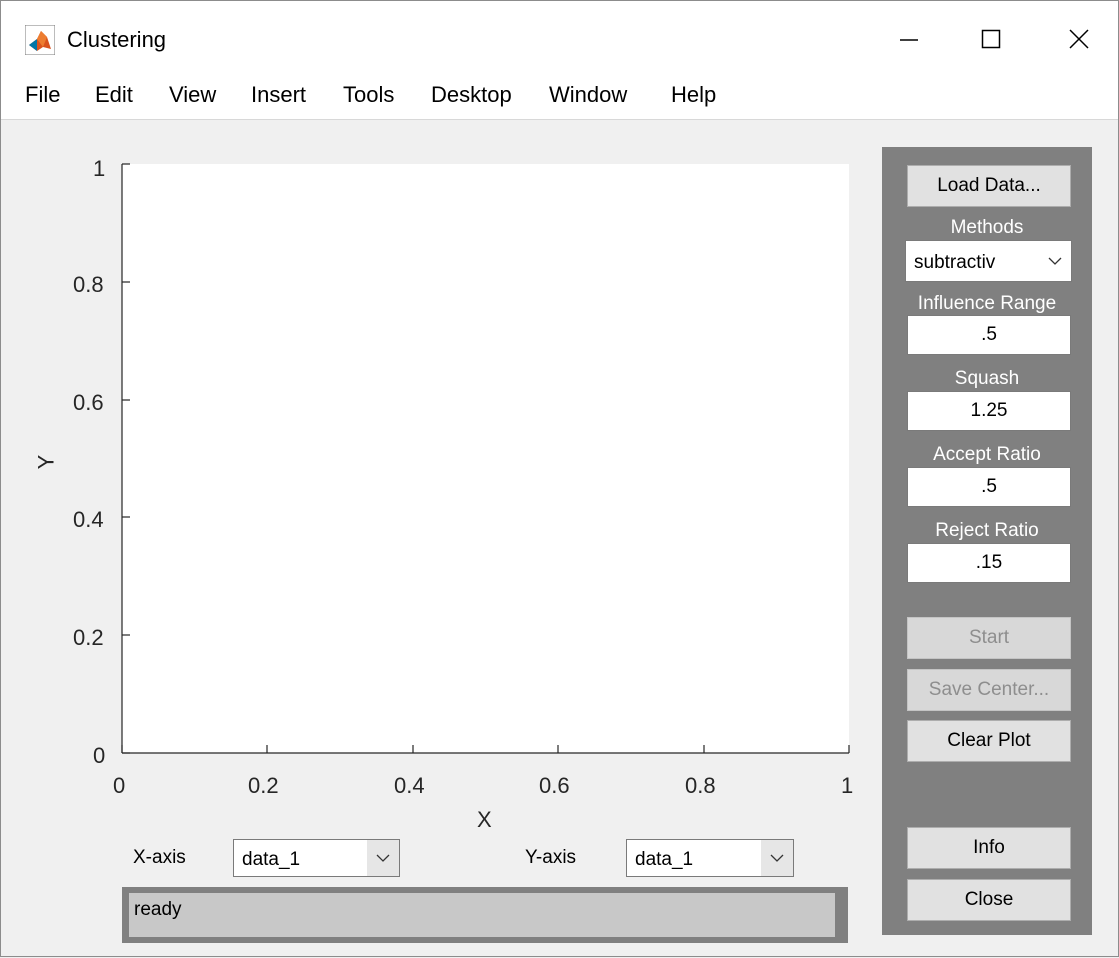 Image resolution: width=1119 pixels, height=958 pixels. Describe the element at coordinates (989, 411) in the screenshot. I see `squash-field: 1.25` at that location.